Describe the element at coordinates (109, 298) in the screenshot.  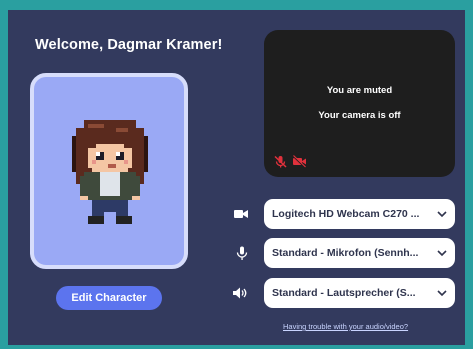
I see `edit-character-button: Edit Character` at that location.